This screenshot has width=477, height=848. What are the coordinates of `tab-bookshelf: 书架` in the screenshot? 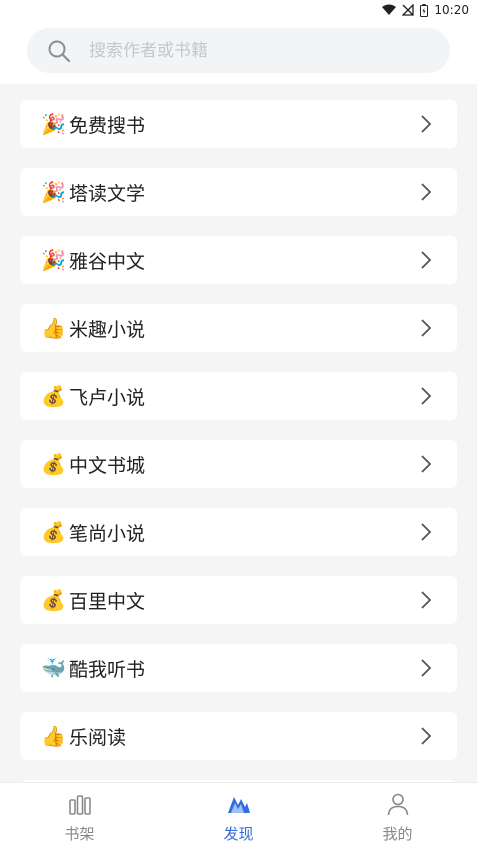 It's located at (79, 815).